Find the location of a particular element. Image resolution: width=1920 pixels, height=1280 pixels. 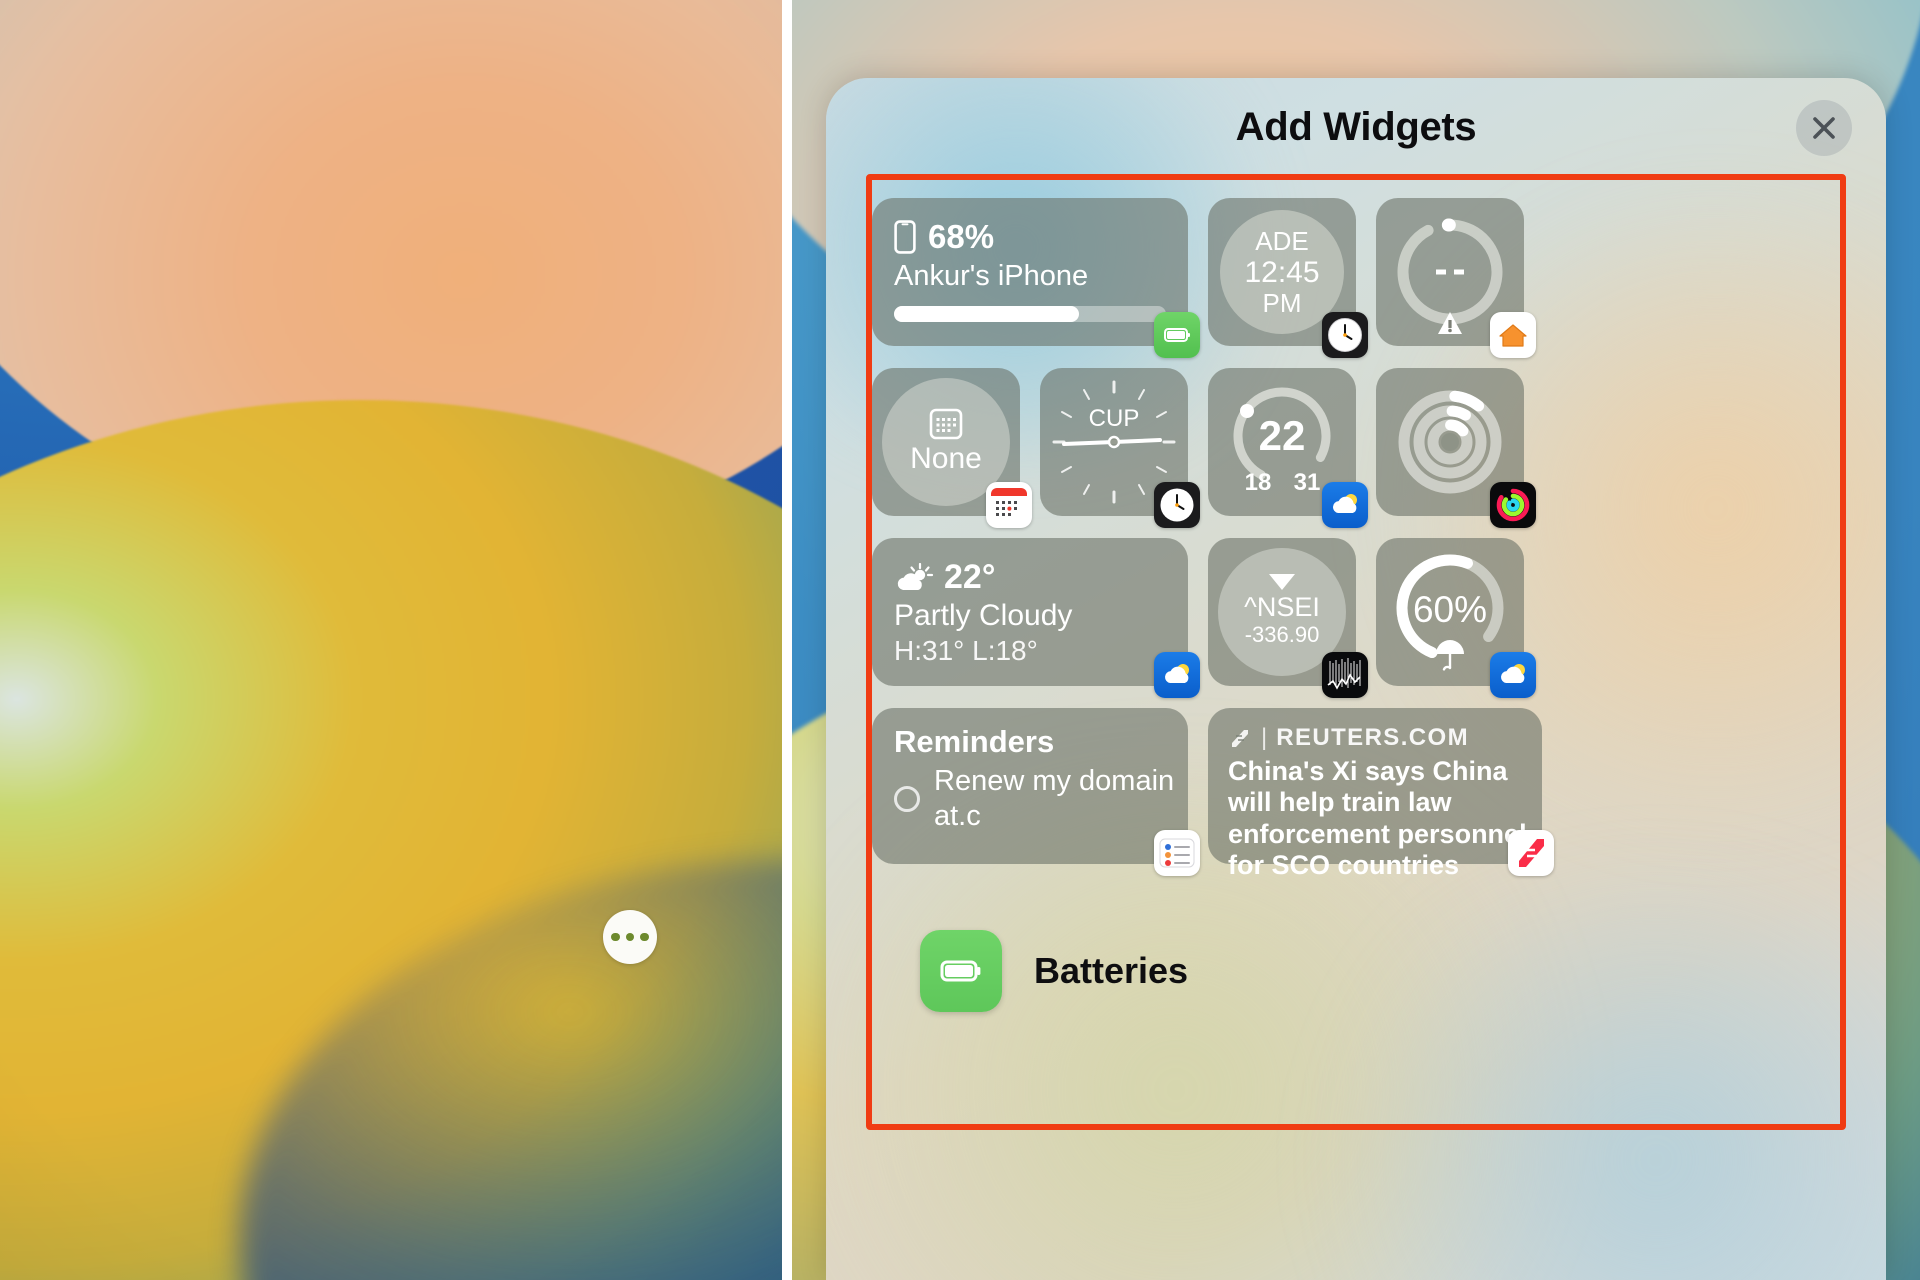

reminders-item-text: Renew my domain at.c is located at coordinates (1054, 799).